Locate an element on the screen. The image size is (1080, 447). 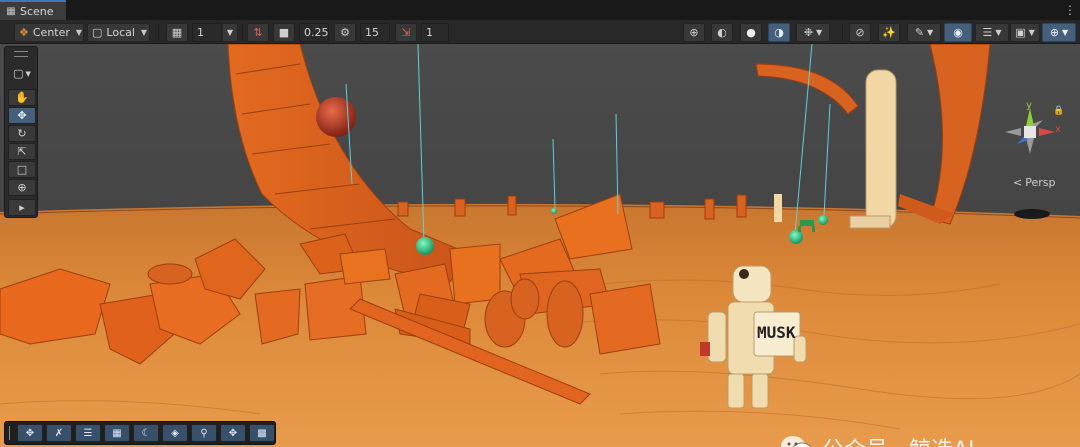
scale-snap-icon: ■ is located at coordinates (284, 32).